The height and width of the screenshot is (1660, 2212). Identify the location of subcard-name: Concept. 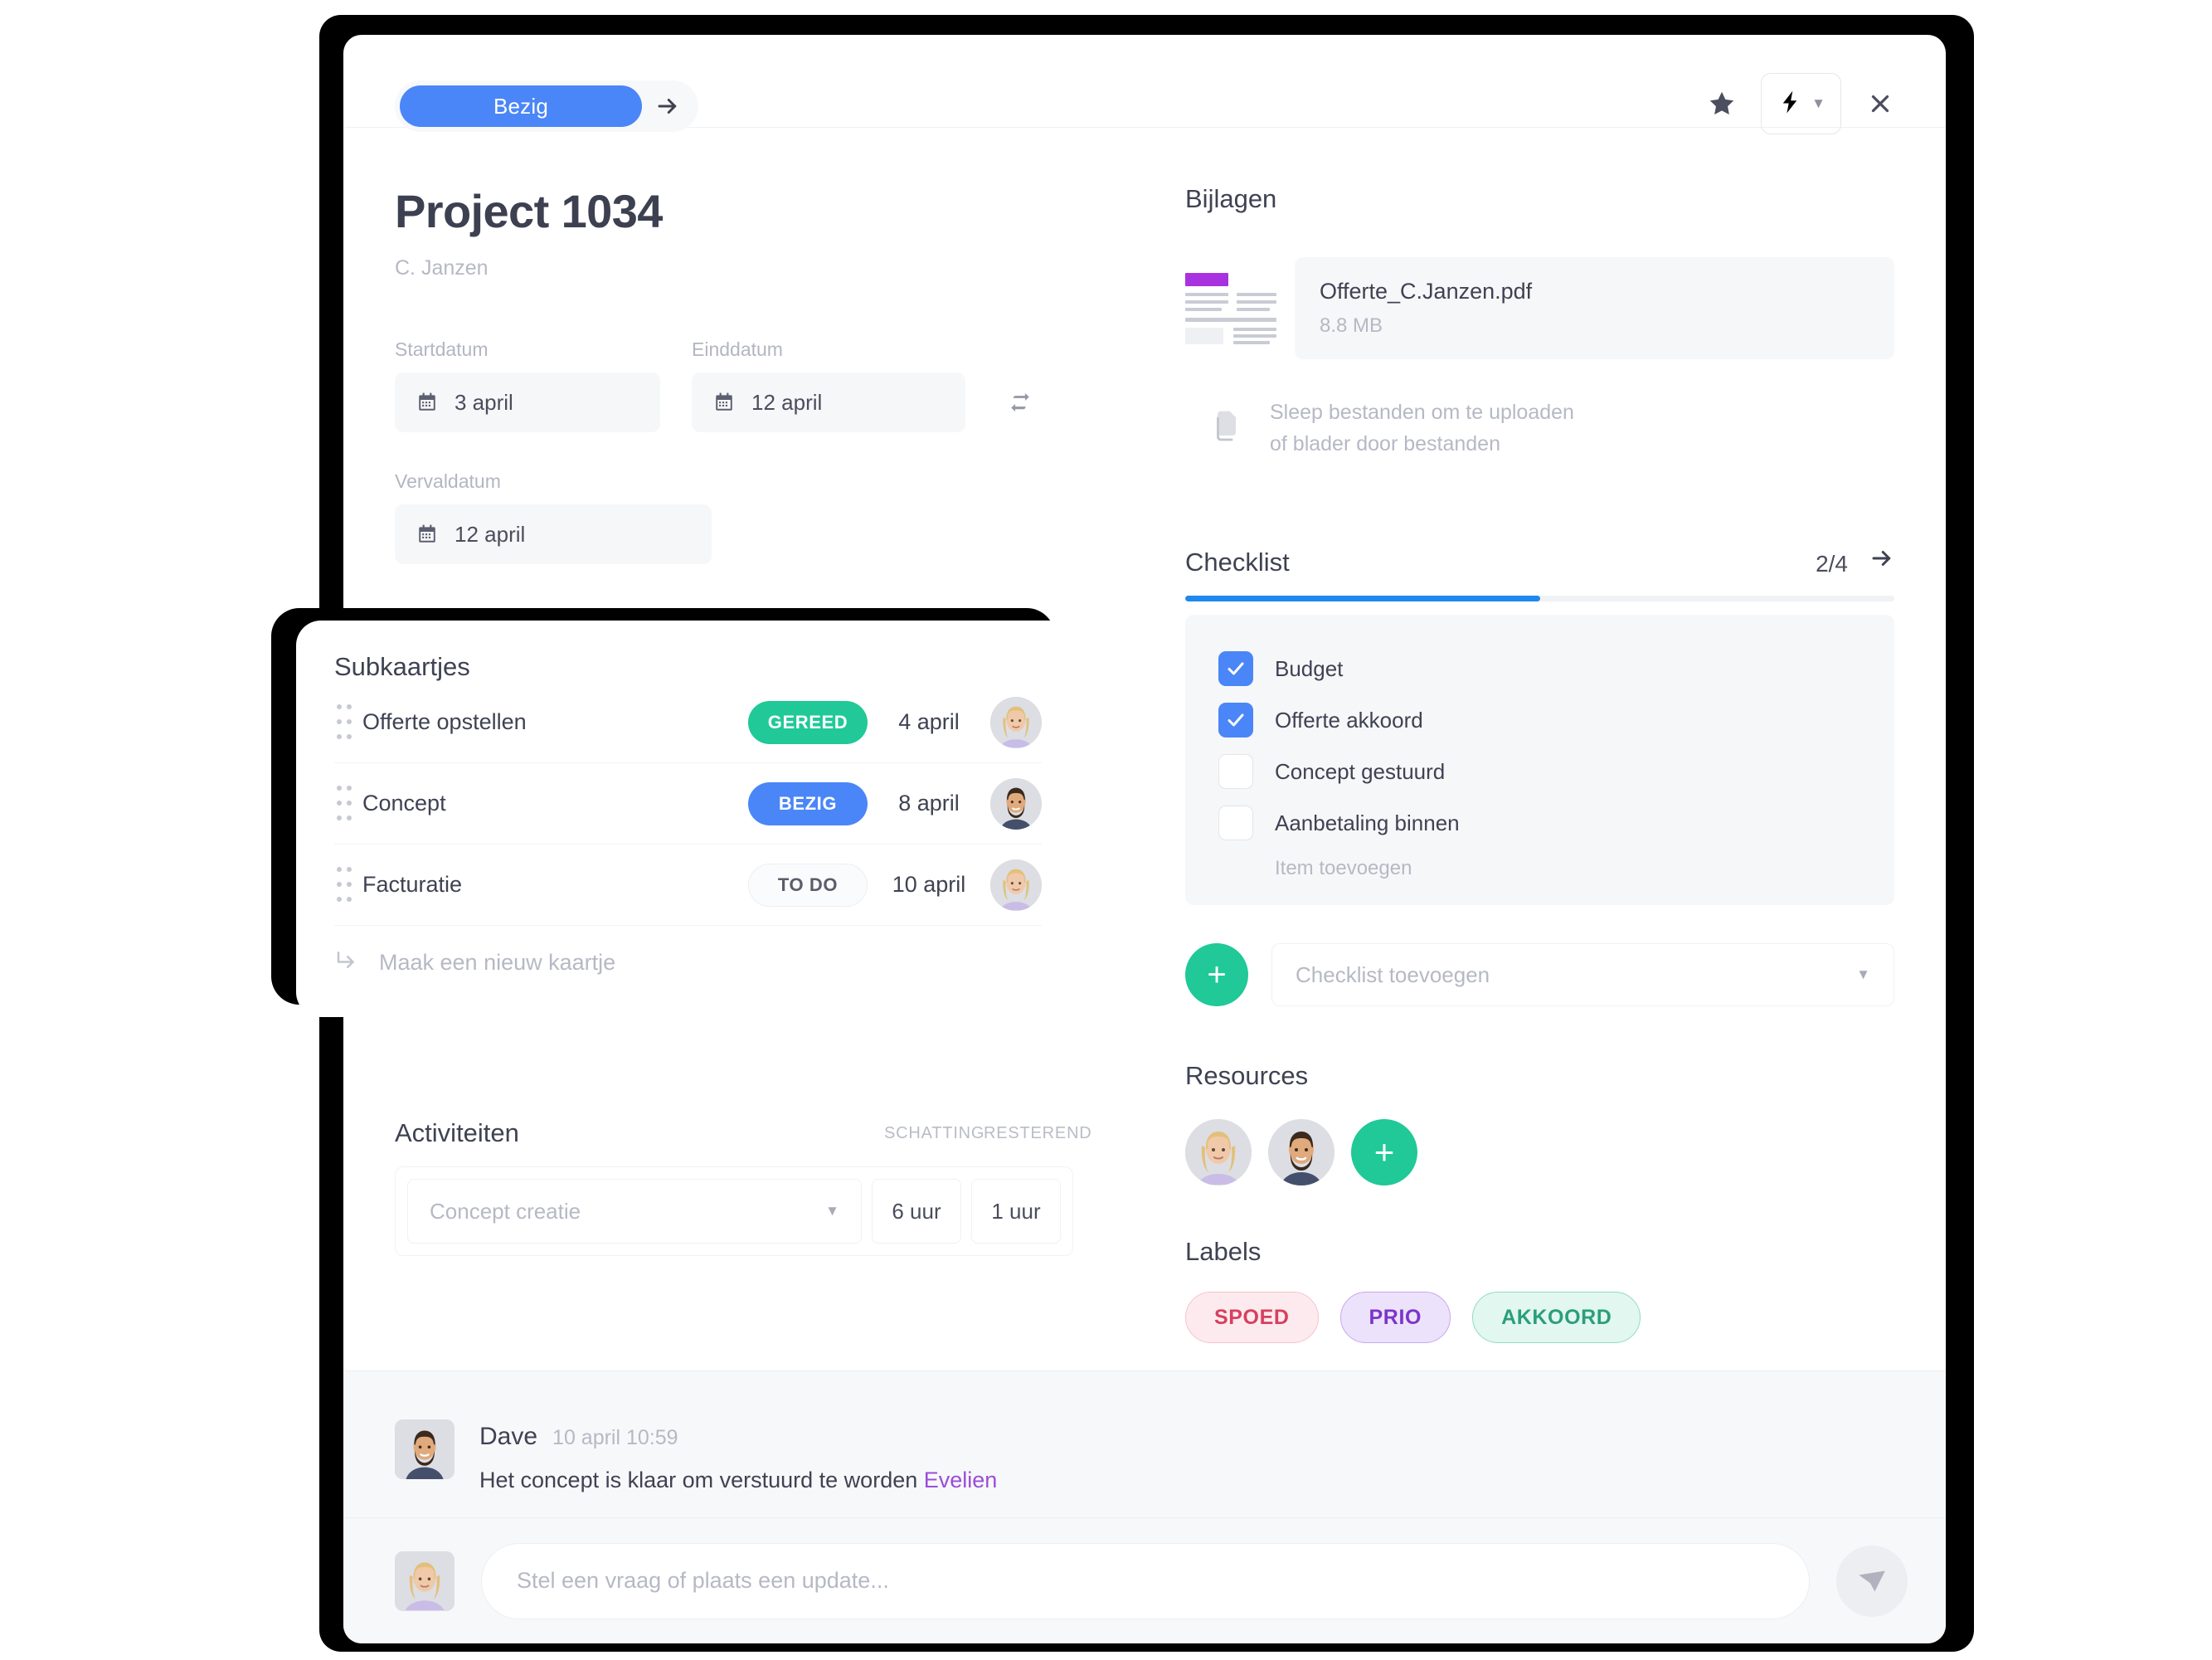
(404, 803).